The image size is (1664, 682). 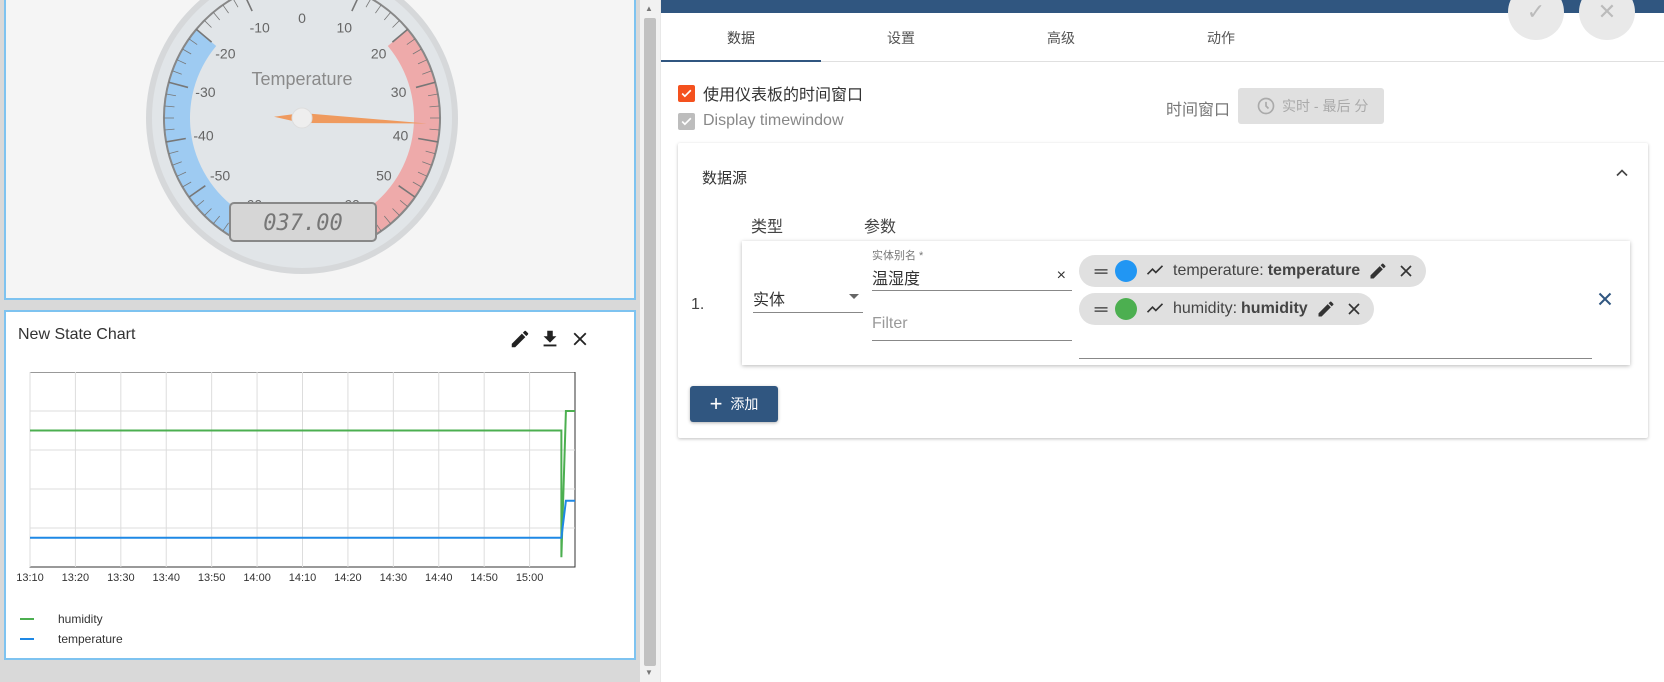 I want to click on datasource-type-select: 实体, so click(x=808, y=295).